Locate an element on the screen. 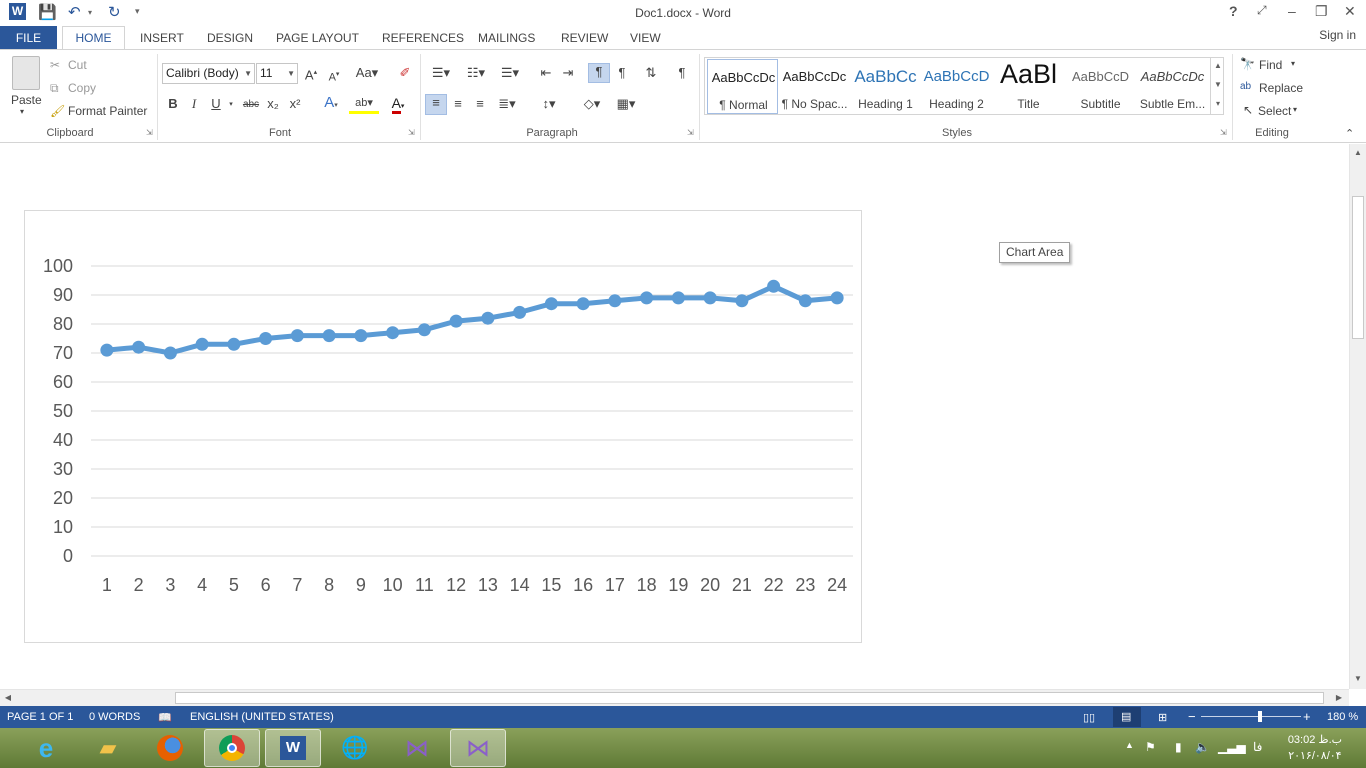 This screenshot has width=1366, height=768. input-language: فا is located at coordinates (1257, 747).